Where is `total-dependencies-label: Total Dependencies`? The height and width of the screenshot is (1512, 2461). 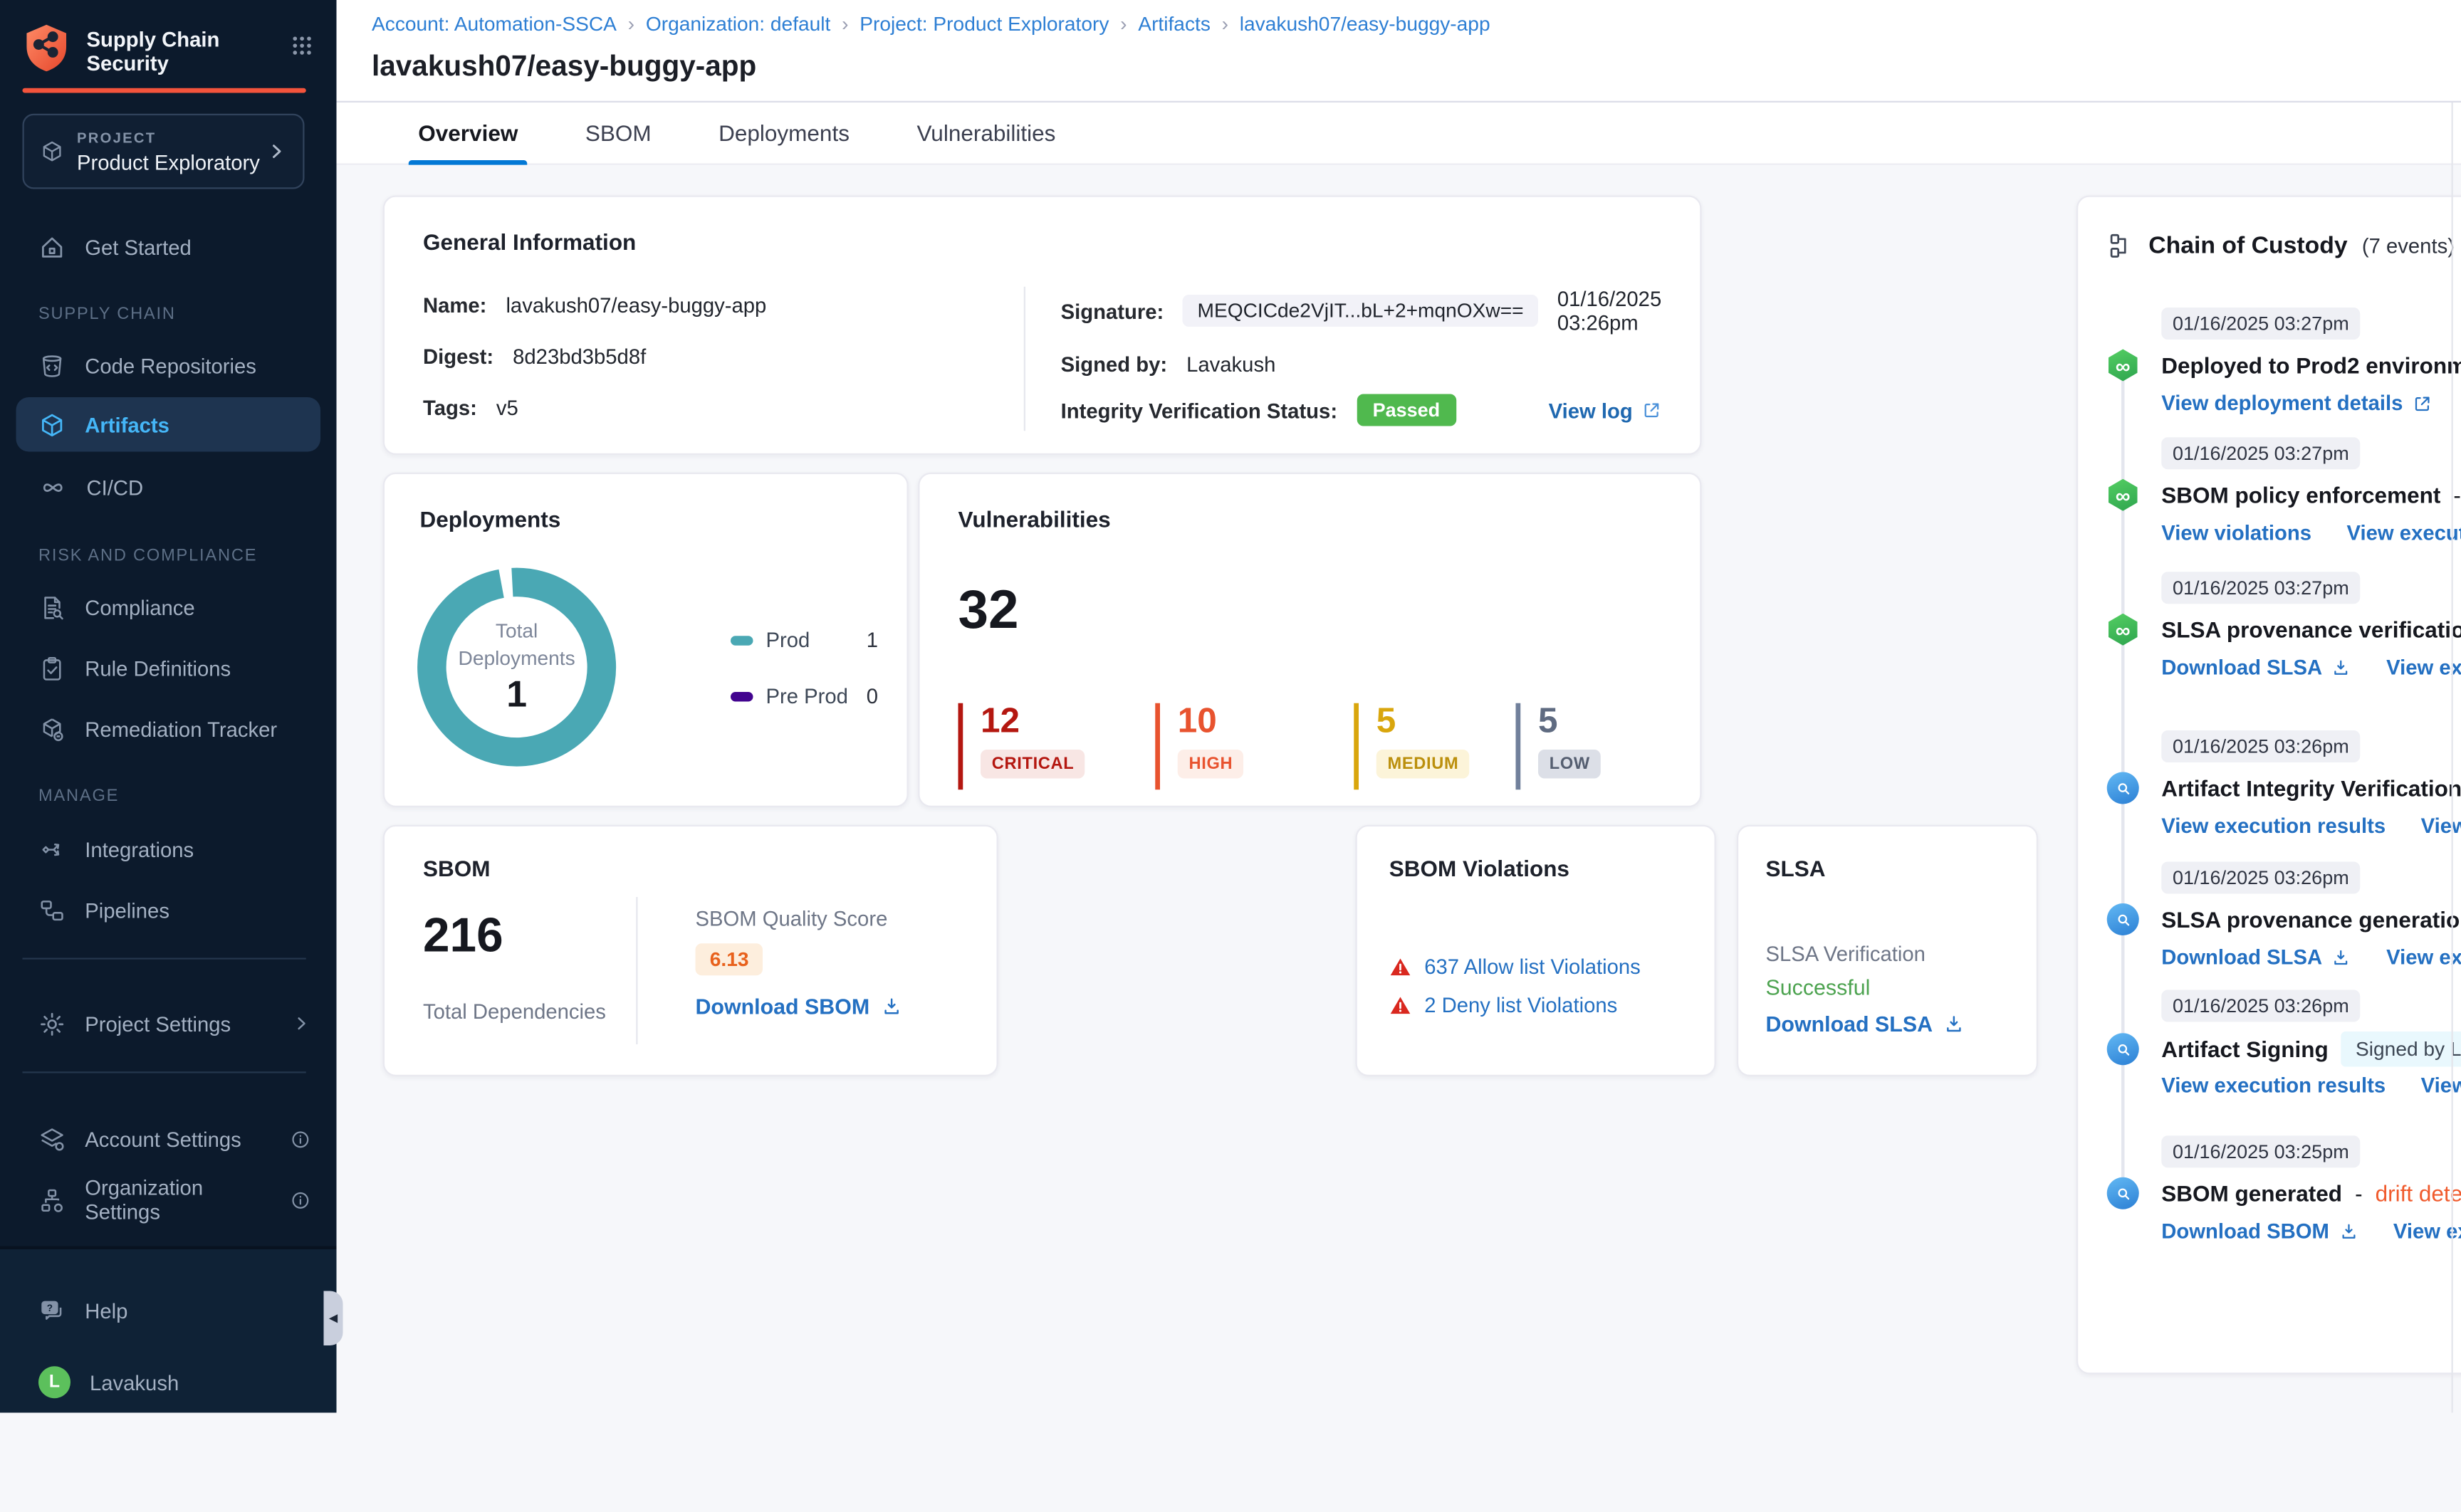 total-dependencies-label: Total Dependencies is located at coordinates (515, 1011).